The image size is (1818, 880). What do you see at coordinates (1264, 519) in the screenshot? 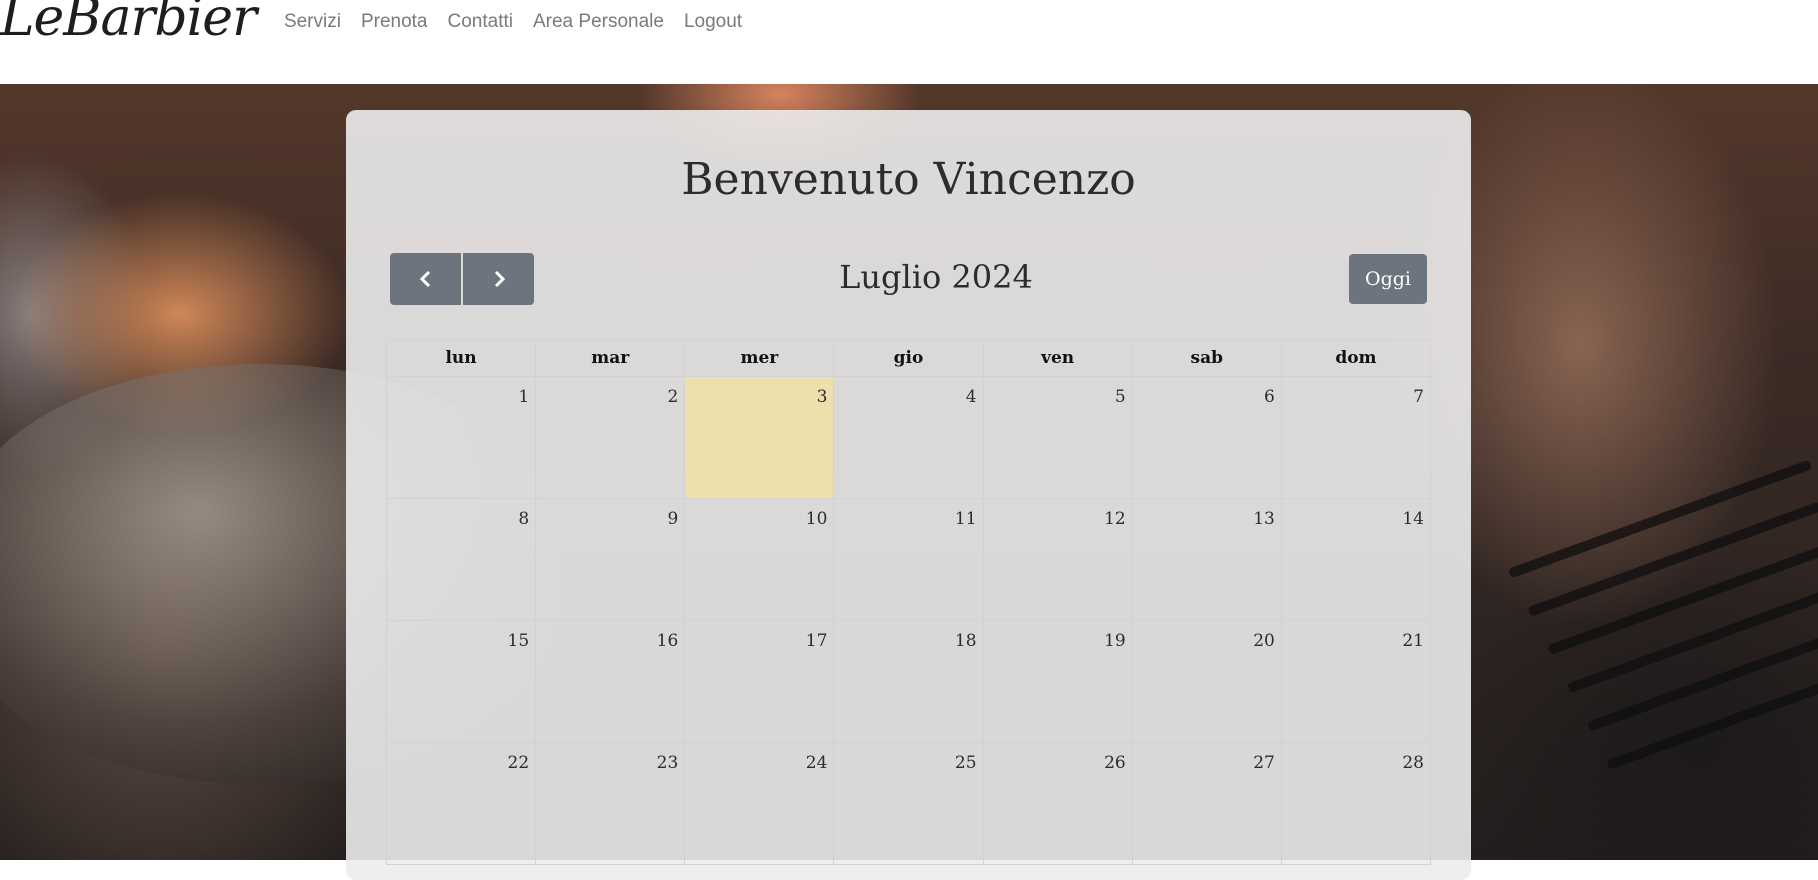
I see `day-number: 13` at bounding box center [1264, 519].